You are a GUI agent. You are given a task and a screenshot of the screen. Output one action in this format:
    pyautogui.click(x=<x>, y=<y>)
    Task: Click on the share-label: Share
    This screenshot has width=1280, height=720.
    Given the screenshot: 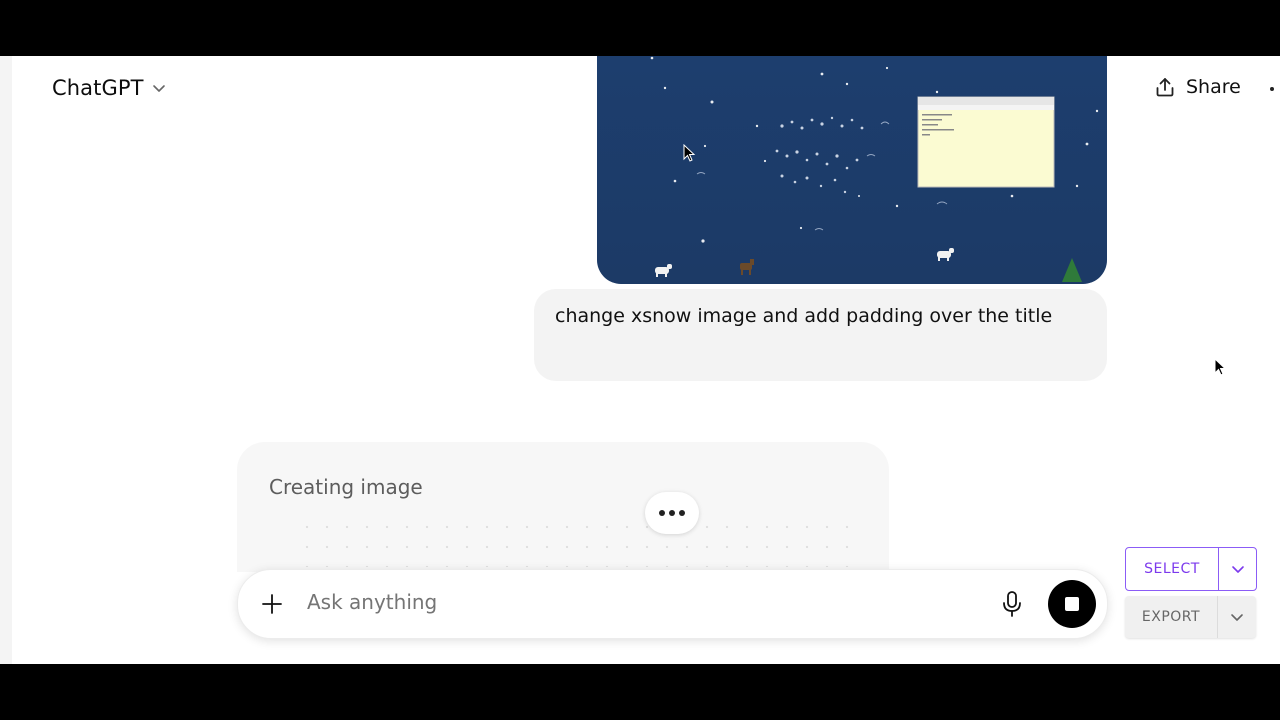 What is the action you would take?
    pyautogui.click(x=1213, y=87)
    